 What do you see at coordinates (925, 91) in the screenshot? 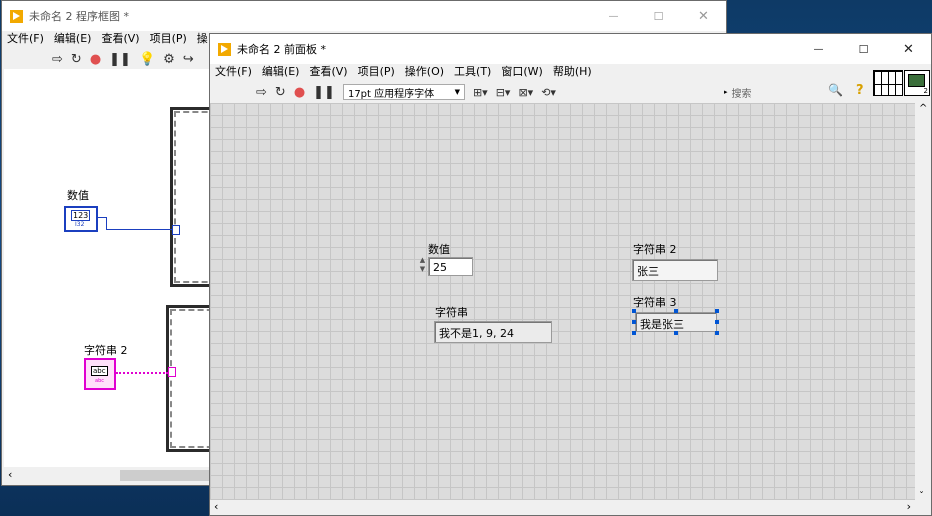
I see `vi-icon-number: 2` at bounding box center [925, 91].